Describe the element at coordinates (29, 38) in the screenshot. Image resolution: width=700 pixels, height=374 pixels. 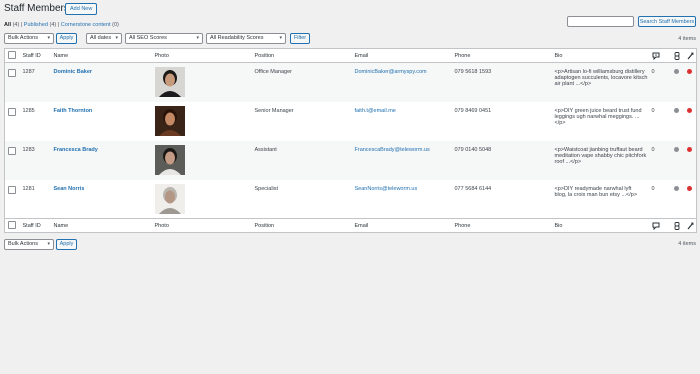
I see `bulk-actions-select: Bulk Actions ▾` at that location.